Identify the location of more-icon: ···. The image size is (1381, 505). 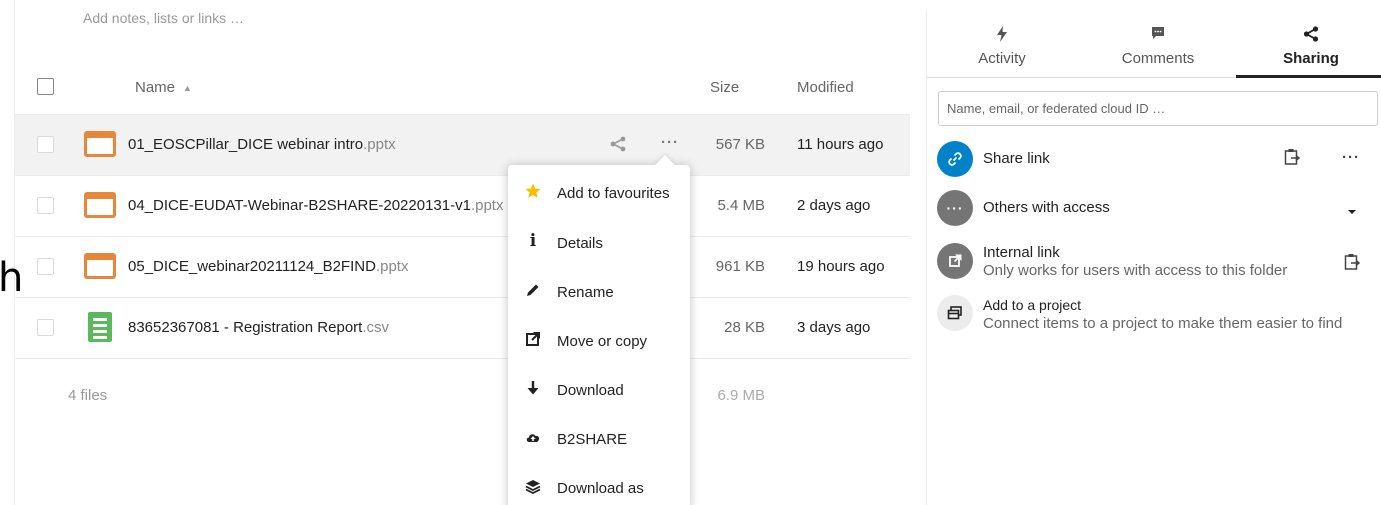
(955, 208).